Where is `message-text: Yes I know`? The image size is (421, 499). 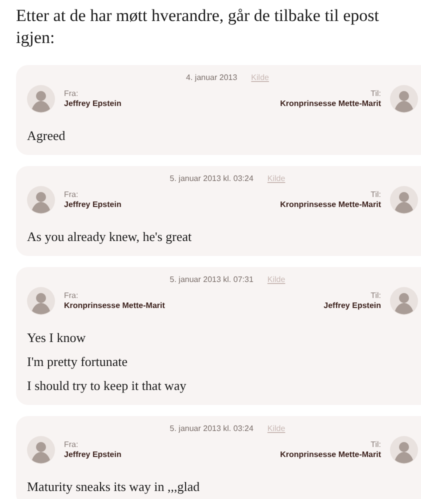 message-text: Yes I know is located at coordinates (57, 338).